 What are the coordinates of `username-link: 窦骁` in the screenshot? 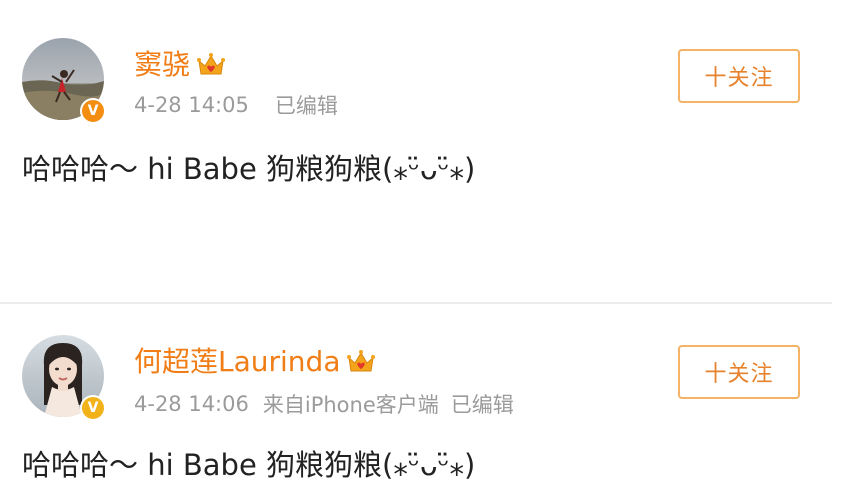 It's located at (162, 65).